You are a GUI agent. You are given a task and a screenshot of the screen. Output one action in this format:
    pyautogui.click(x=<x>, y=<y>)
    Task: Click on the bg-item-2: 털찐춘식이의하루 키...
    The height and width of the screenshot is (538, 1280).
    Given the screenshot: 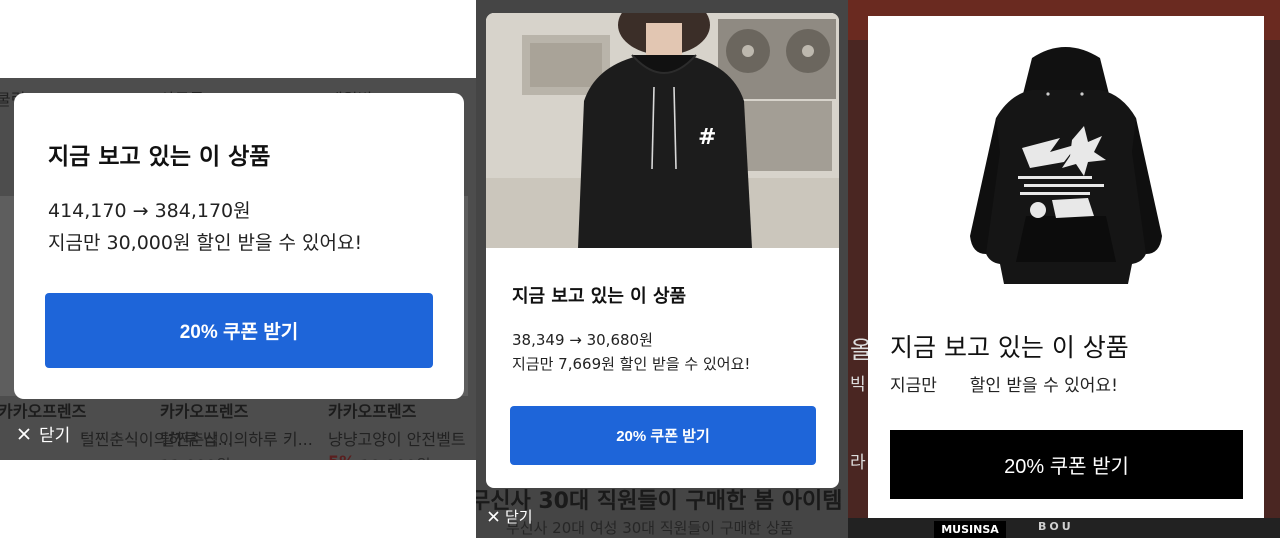 What is the action you would take?
    pyautogui.click(x=236, y=439)
    